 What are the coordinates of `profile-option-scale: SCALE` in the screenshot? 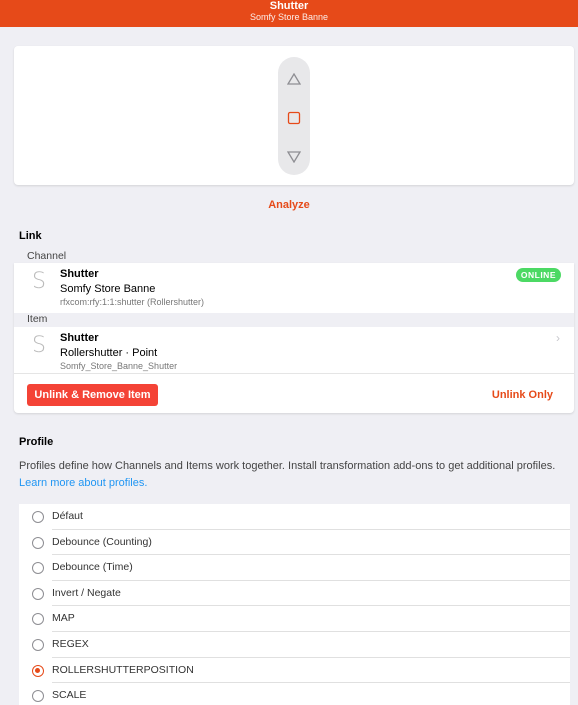 It's located at (294, 694).